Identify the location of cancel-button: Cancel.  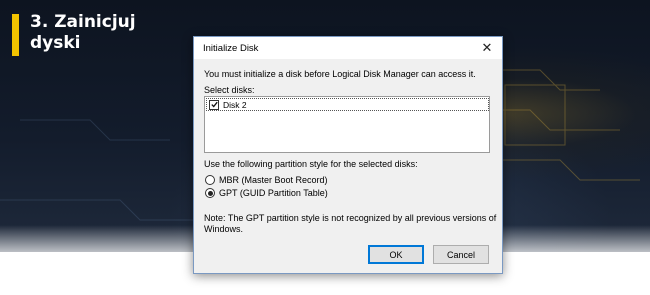
(461, 254).